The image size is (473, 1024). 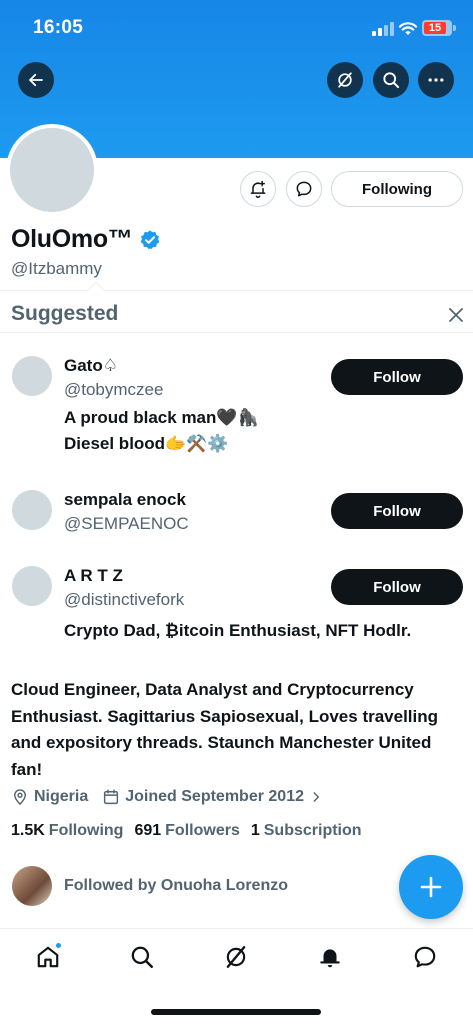 What do you see at coordinates (312, 830) in the screenshot?
I see `subscription-label: Subscription` at bounding box center [312, 830].